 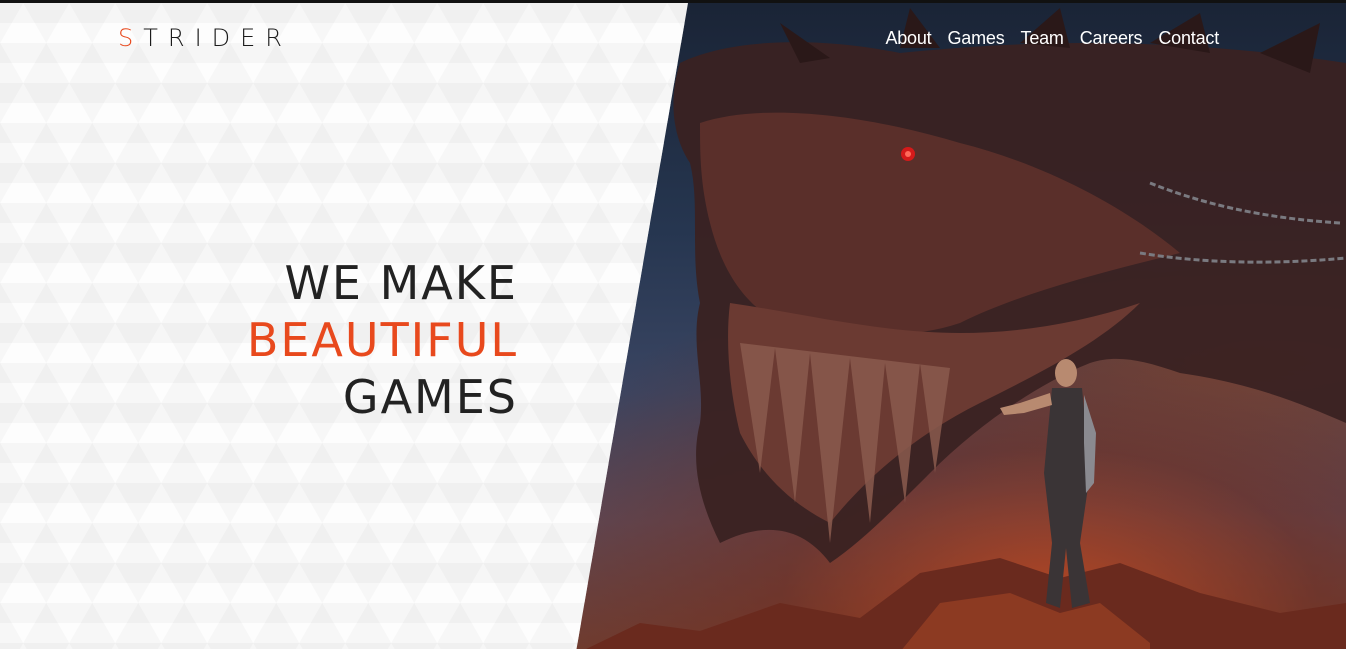 I want to click on strider-logo: S TRIDER, so click(x=205, y=38).